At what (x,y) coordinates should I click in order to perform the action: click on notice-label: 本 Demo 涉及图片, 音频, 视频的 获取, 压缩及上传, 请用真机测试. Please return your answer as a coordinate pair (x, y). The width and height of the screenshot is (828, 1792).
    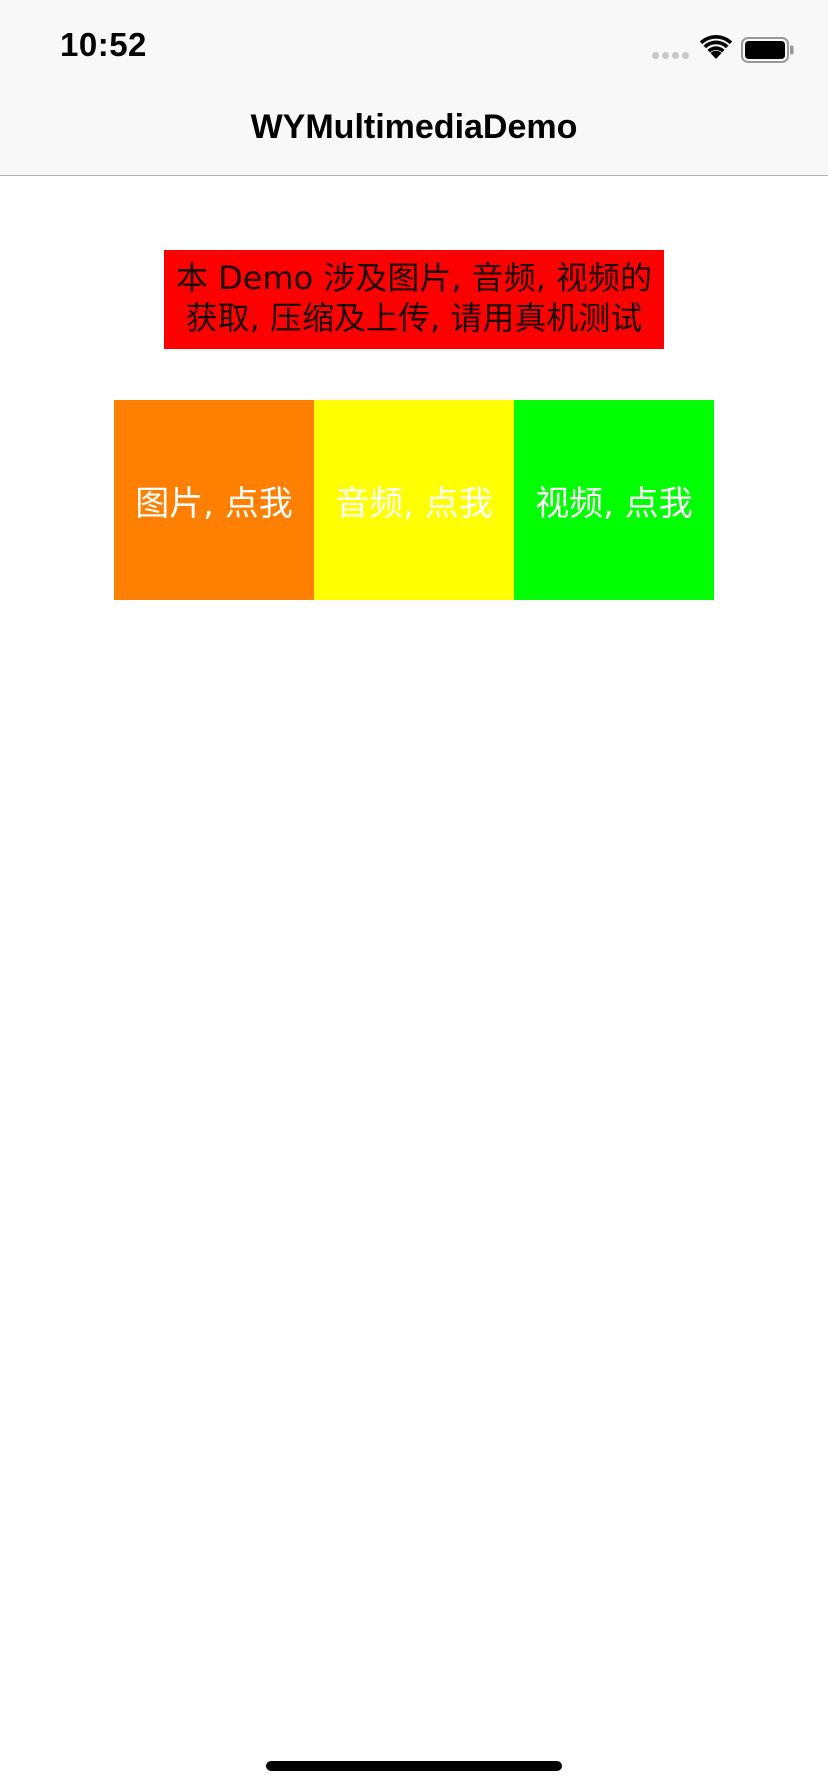
    Looking at the image, I should click on (414, 299).